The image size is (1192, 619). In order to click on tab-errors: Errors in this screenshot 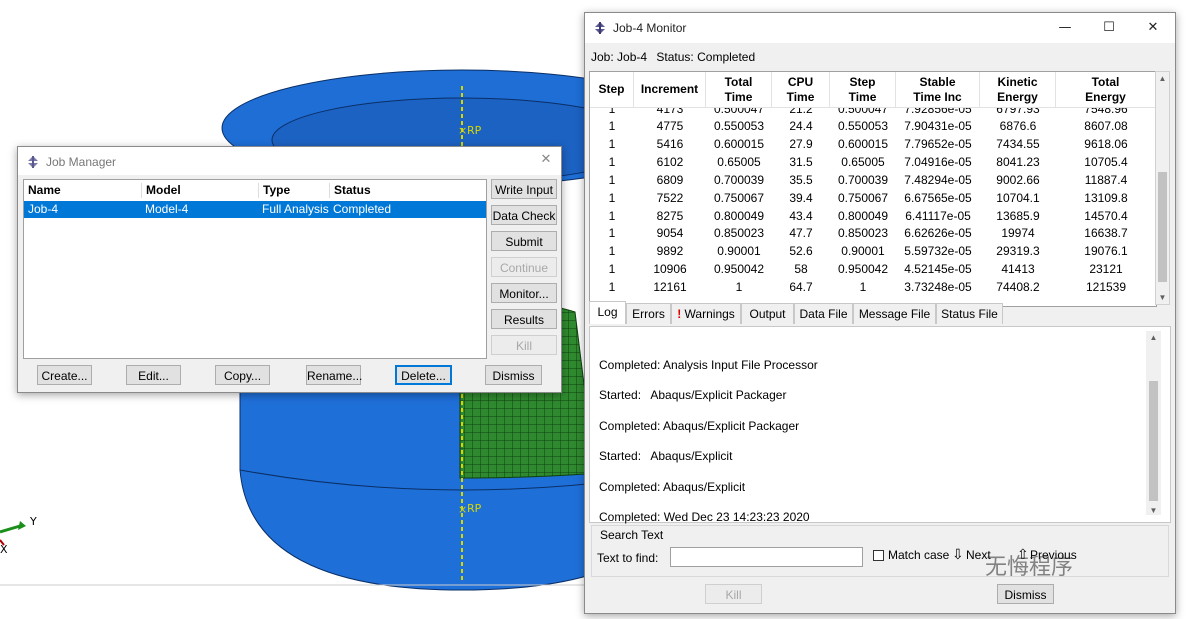, I will do `click(648, 313)`.